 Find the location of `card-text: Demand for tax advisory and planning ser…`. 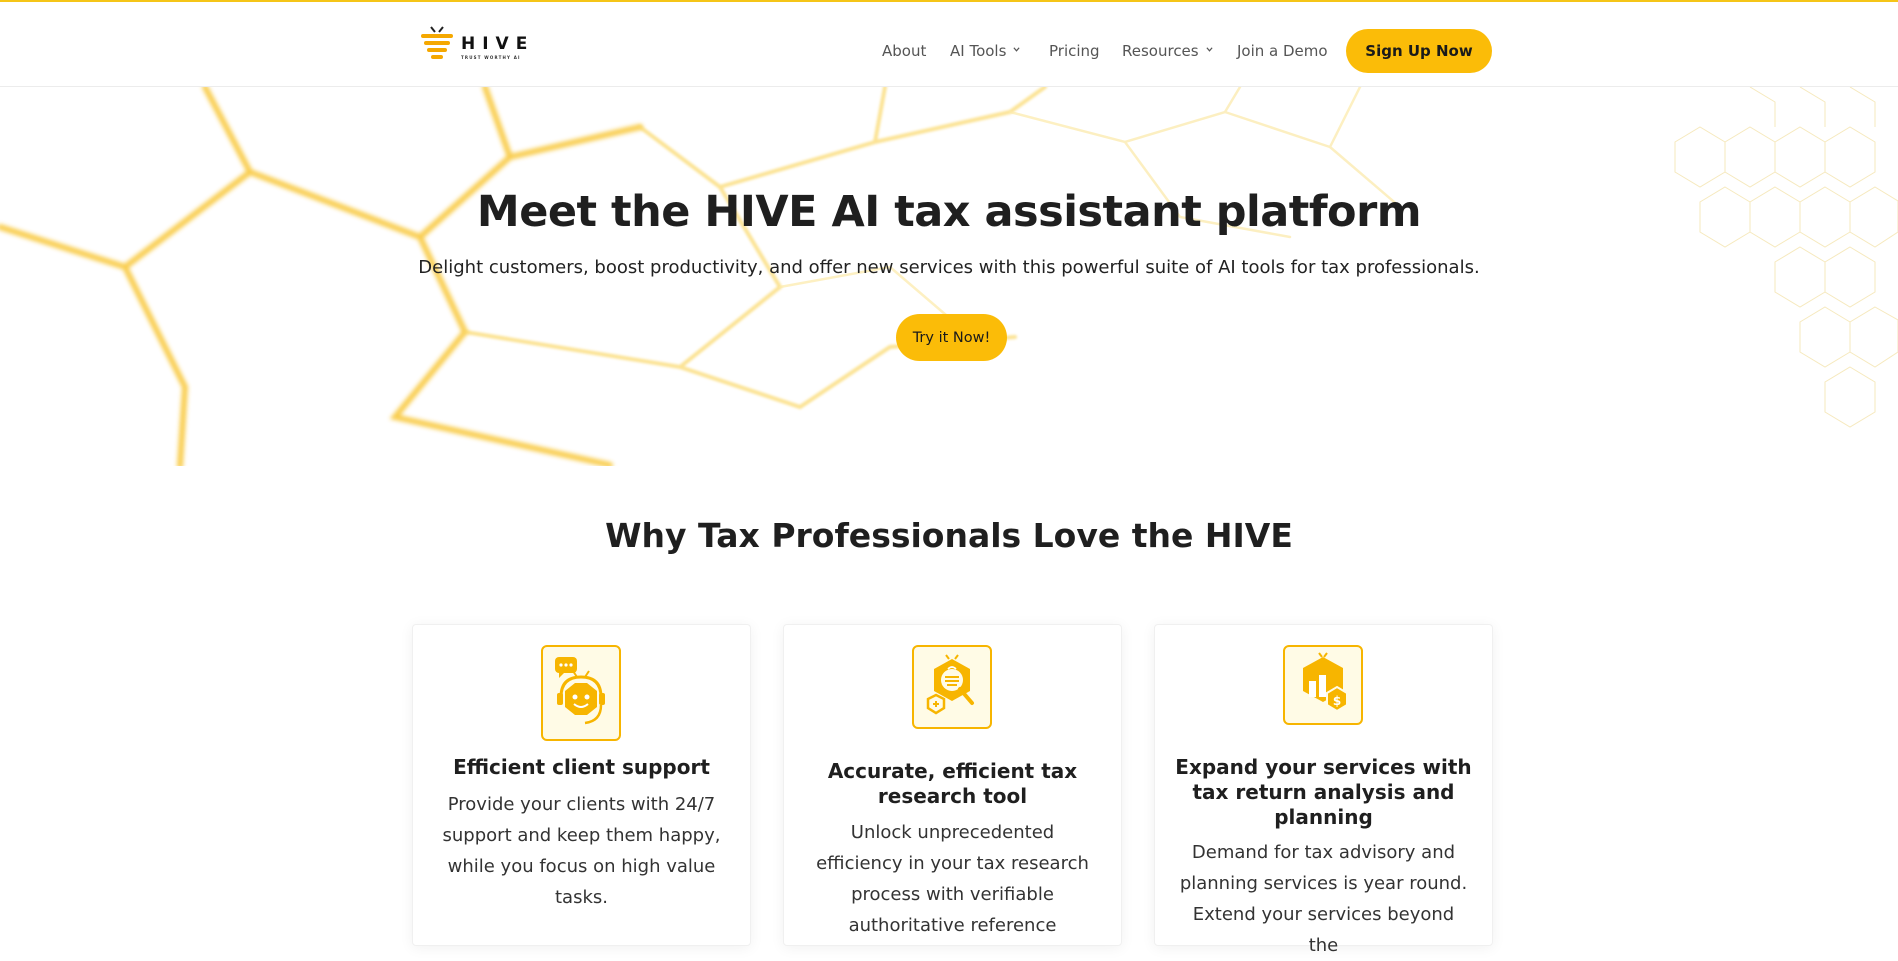

card-text: Demand for tax advisory and planning ser… is located at coordinates (1323, 899).